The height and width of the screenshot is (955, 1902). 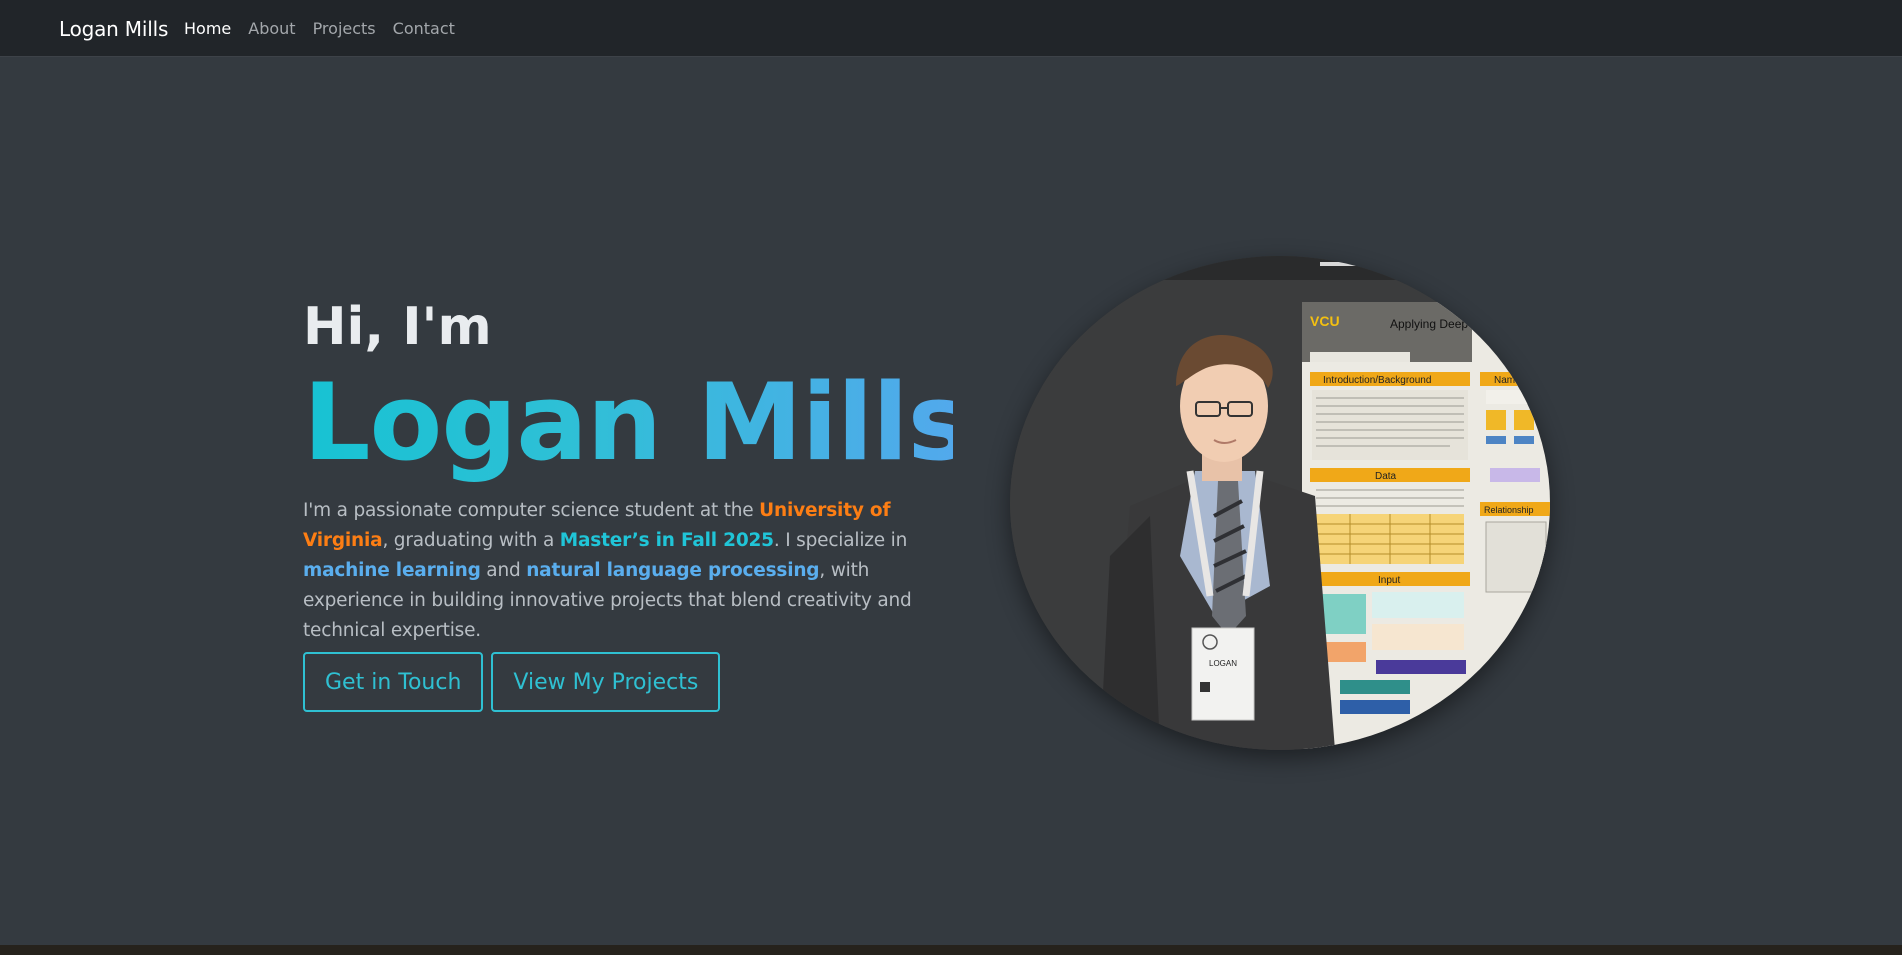 What do you see at coordinates (471, 540) in the screenshot?
I see `bio-text-2: , graduating with a` at bounding box center [471, 540].